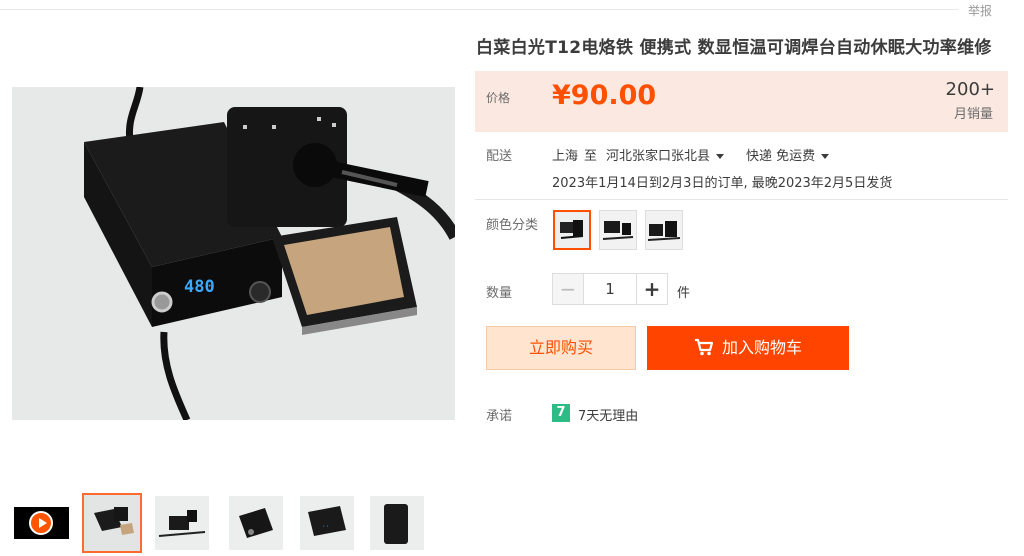  Describe the element at coordinates (499, 293) in the screenshot. I see `quantity-label: 数量` at that location.